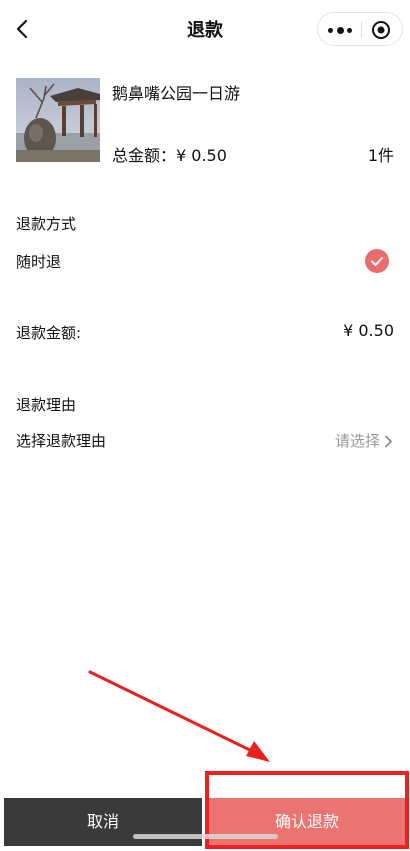  I want to click on capsule-divider, so click(361, 29).